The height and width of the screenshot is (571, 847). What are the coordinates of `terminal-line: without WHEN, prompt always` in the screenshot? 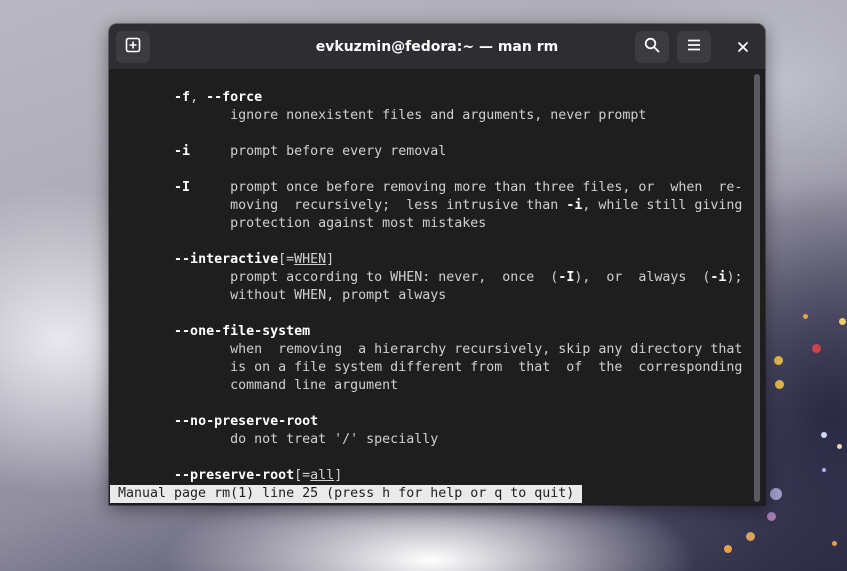 It's located at (282, 296).